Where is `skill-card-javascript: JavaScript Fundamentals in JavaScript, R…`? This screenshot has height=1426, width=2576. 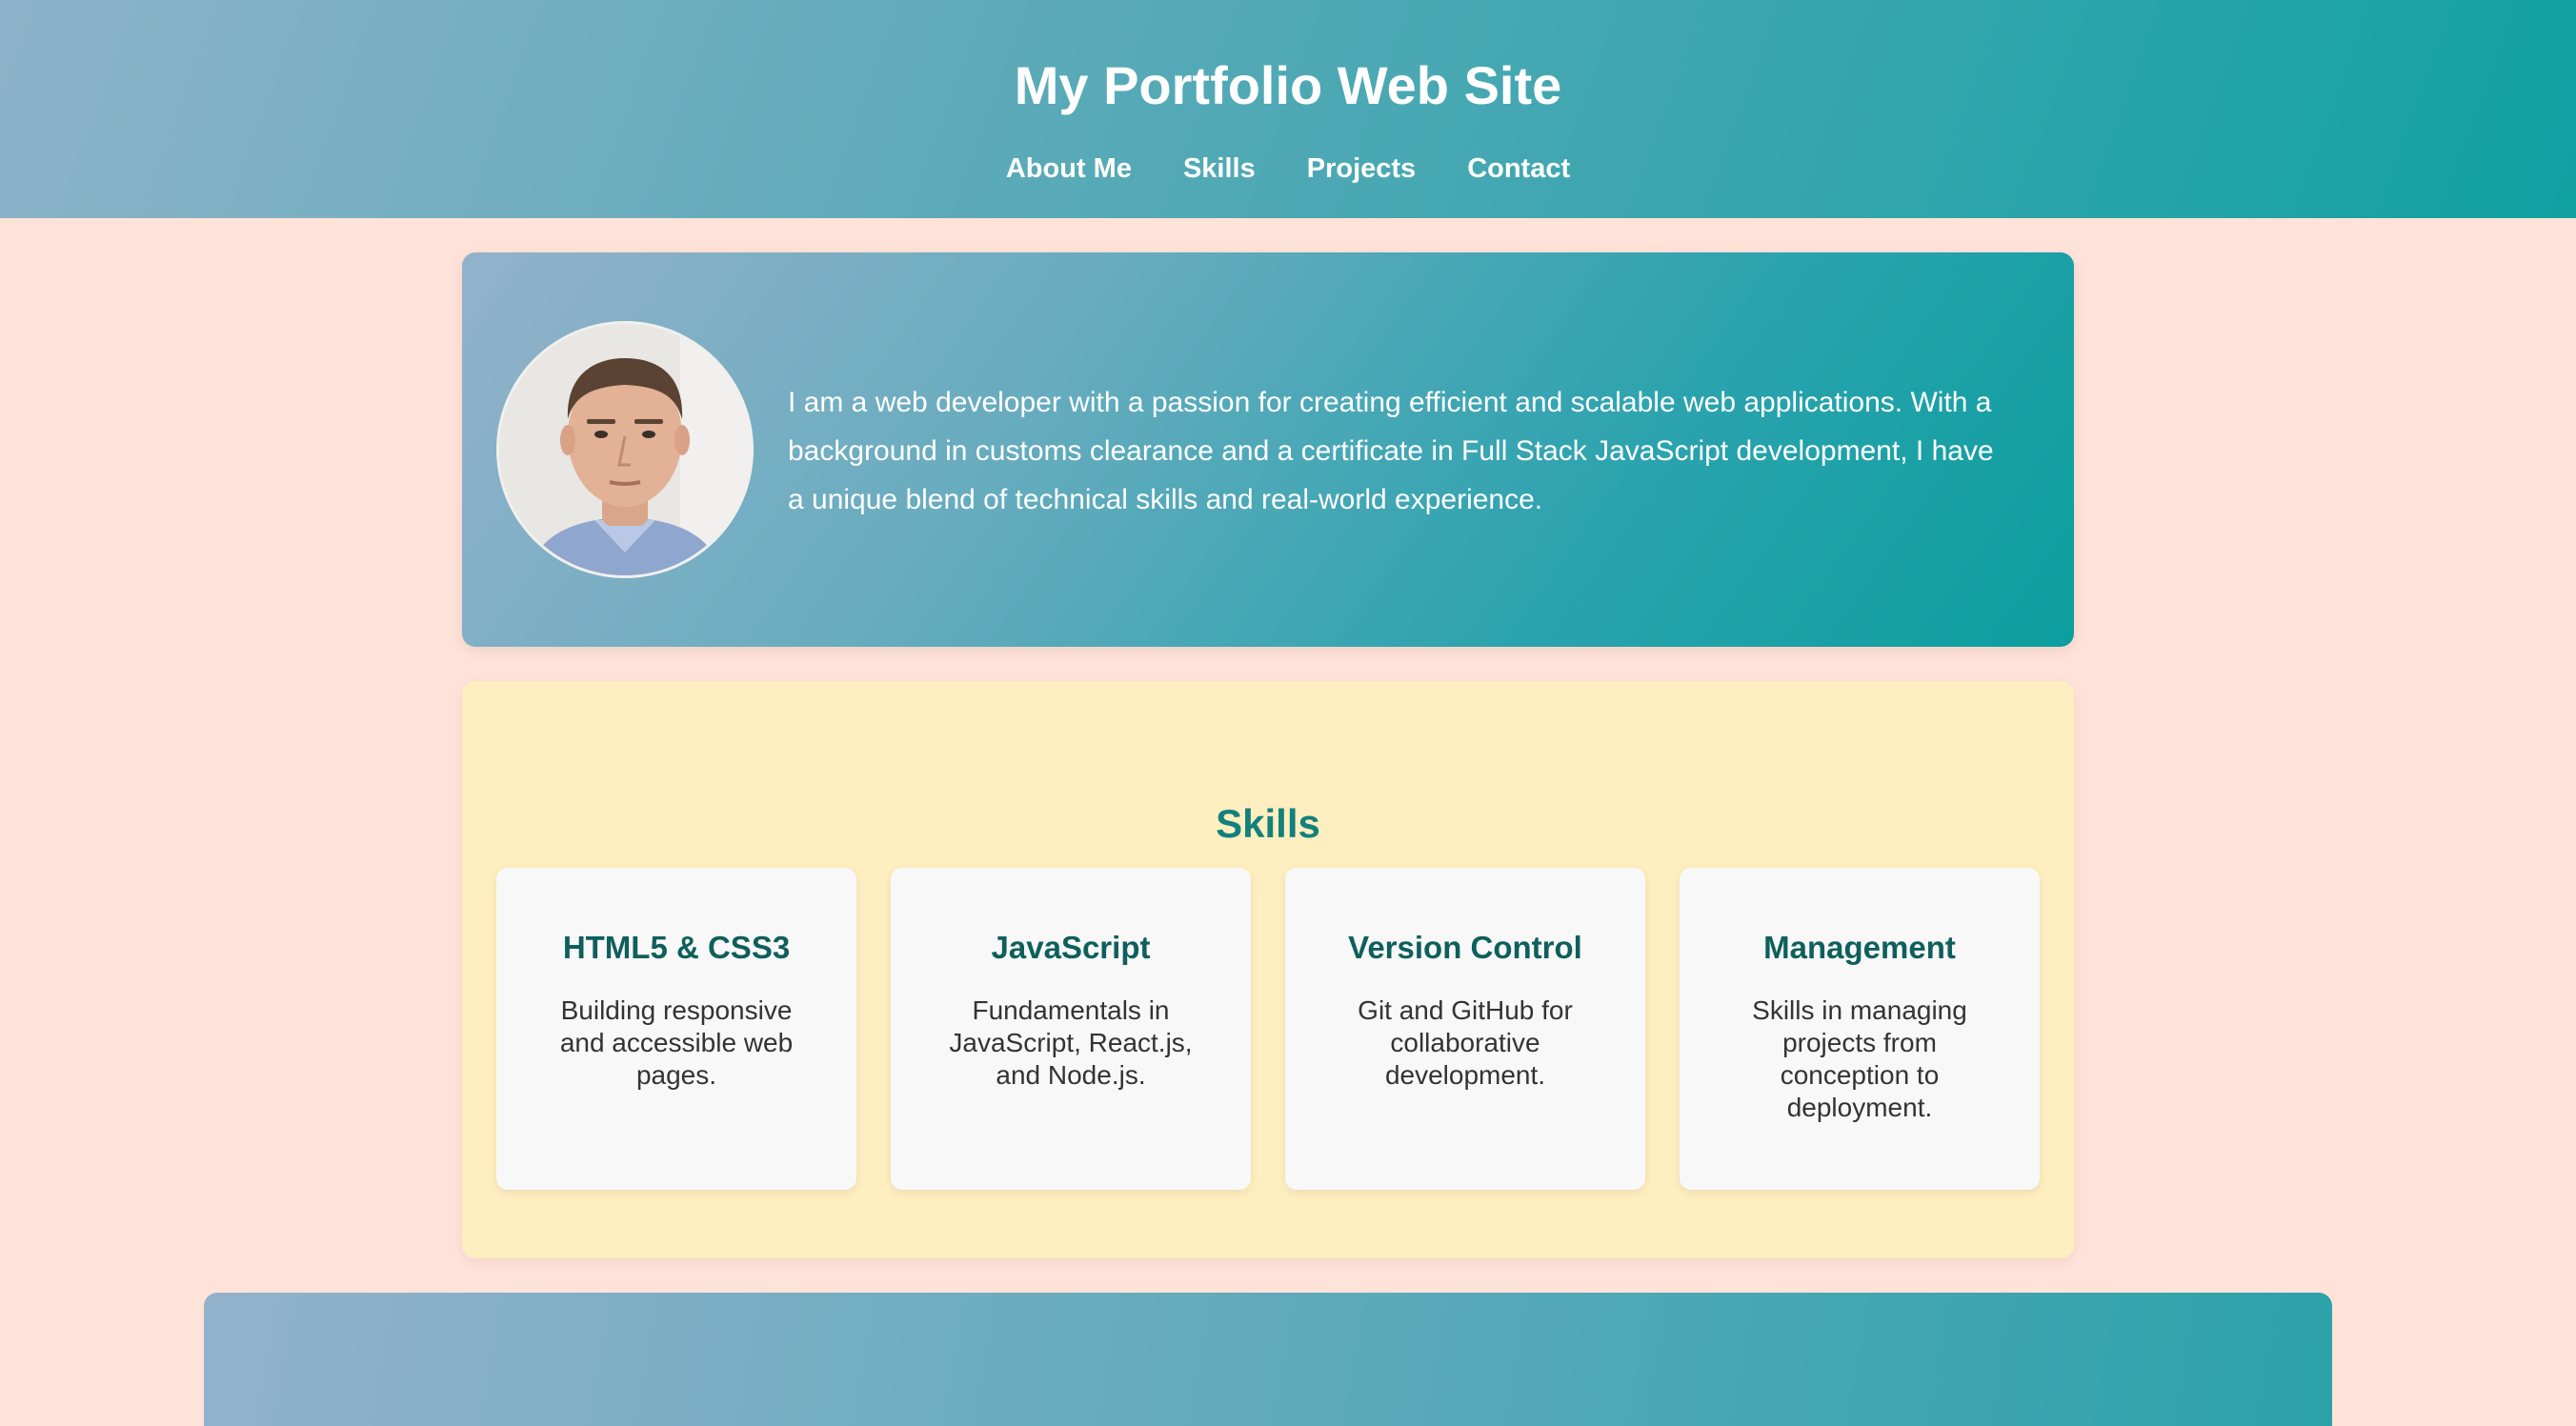 skill-card-javascript: JavaScript Fundamentals in JavaScript, R… is located at coordinates (1071, 1029).